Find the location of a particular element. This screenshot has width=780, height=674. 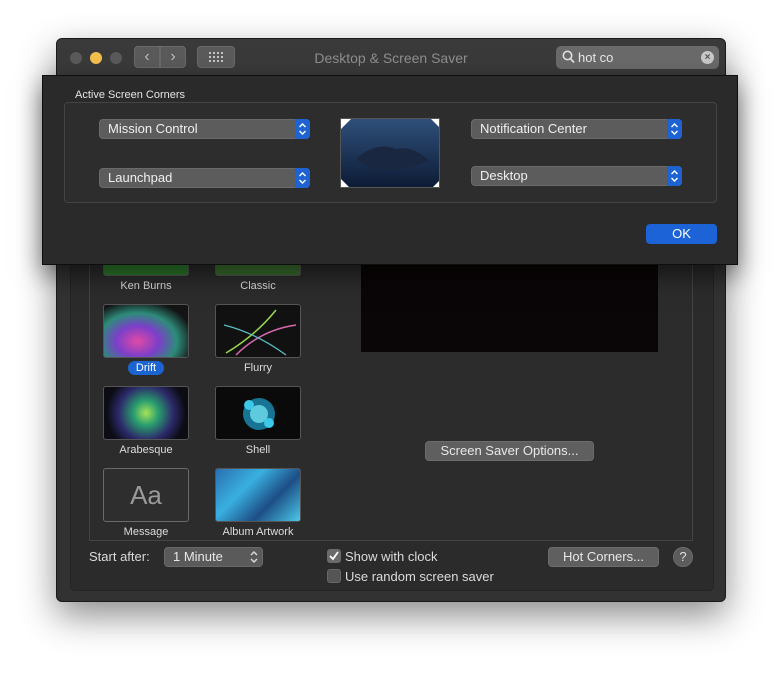

shell-art is located at coordinates (259, 414).